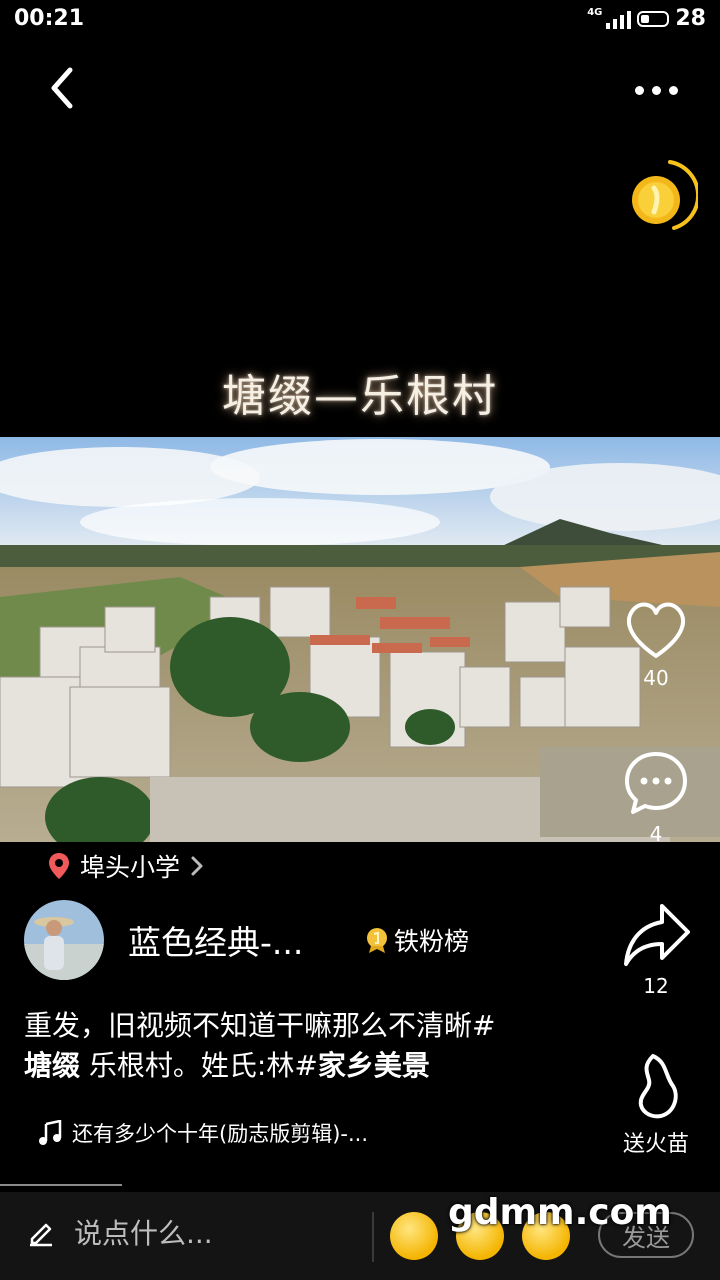 The width and height of the screenshot is (720, 1280). I want to click on battery-level: 28, so click(690, 18).